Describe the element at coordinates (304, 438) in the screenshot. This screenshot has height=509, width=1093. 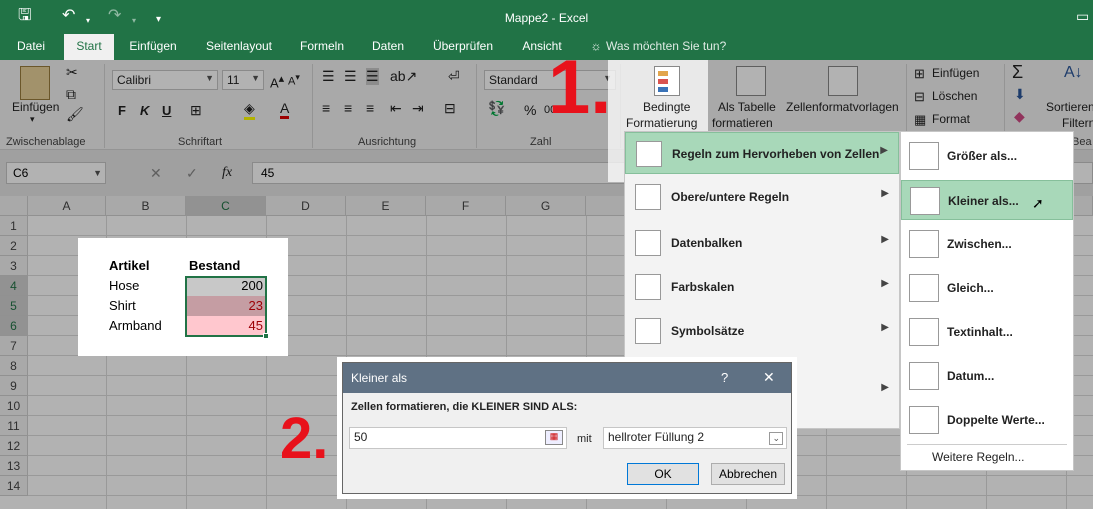
I see `step-2-annotation: 2.` at that location.